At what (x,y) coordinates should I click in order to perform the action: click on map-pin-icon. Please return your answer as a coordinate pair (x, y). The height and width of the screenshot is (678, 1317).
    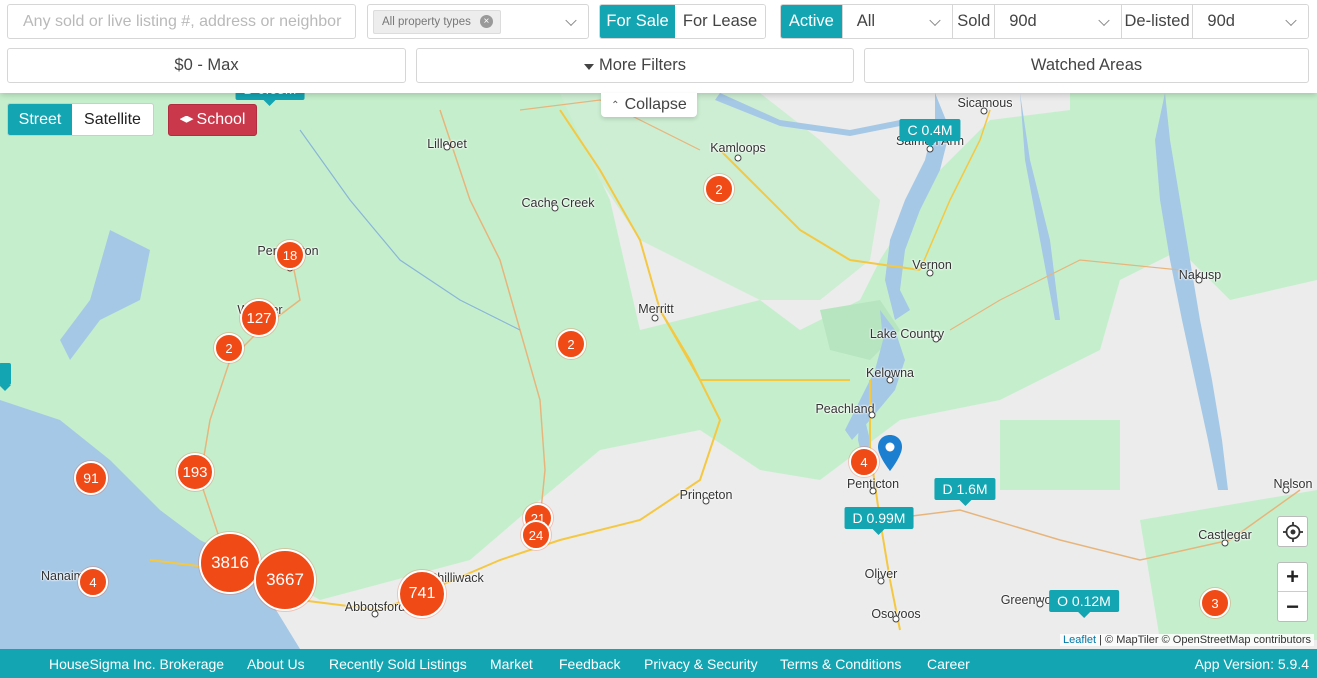
    Looking at the image, I should click on (890, 453).